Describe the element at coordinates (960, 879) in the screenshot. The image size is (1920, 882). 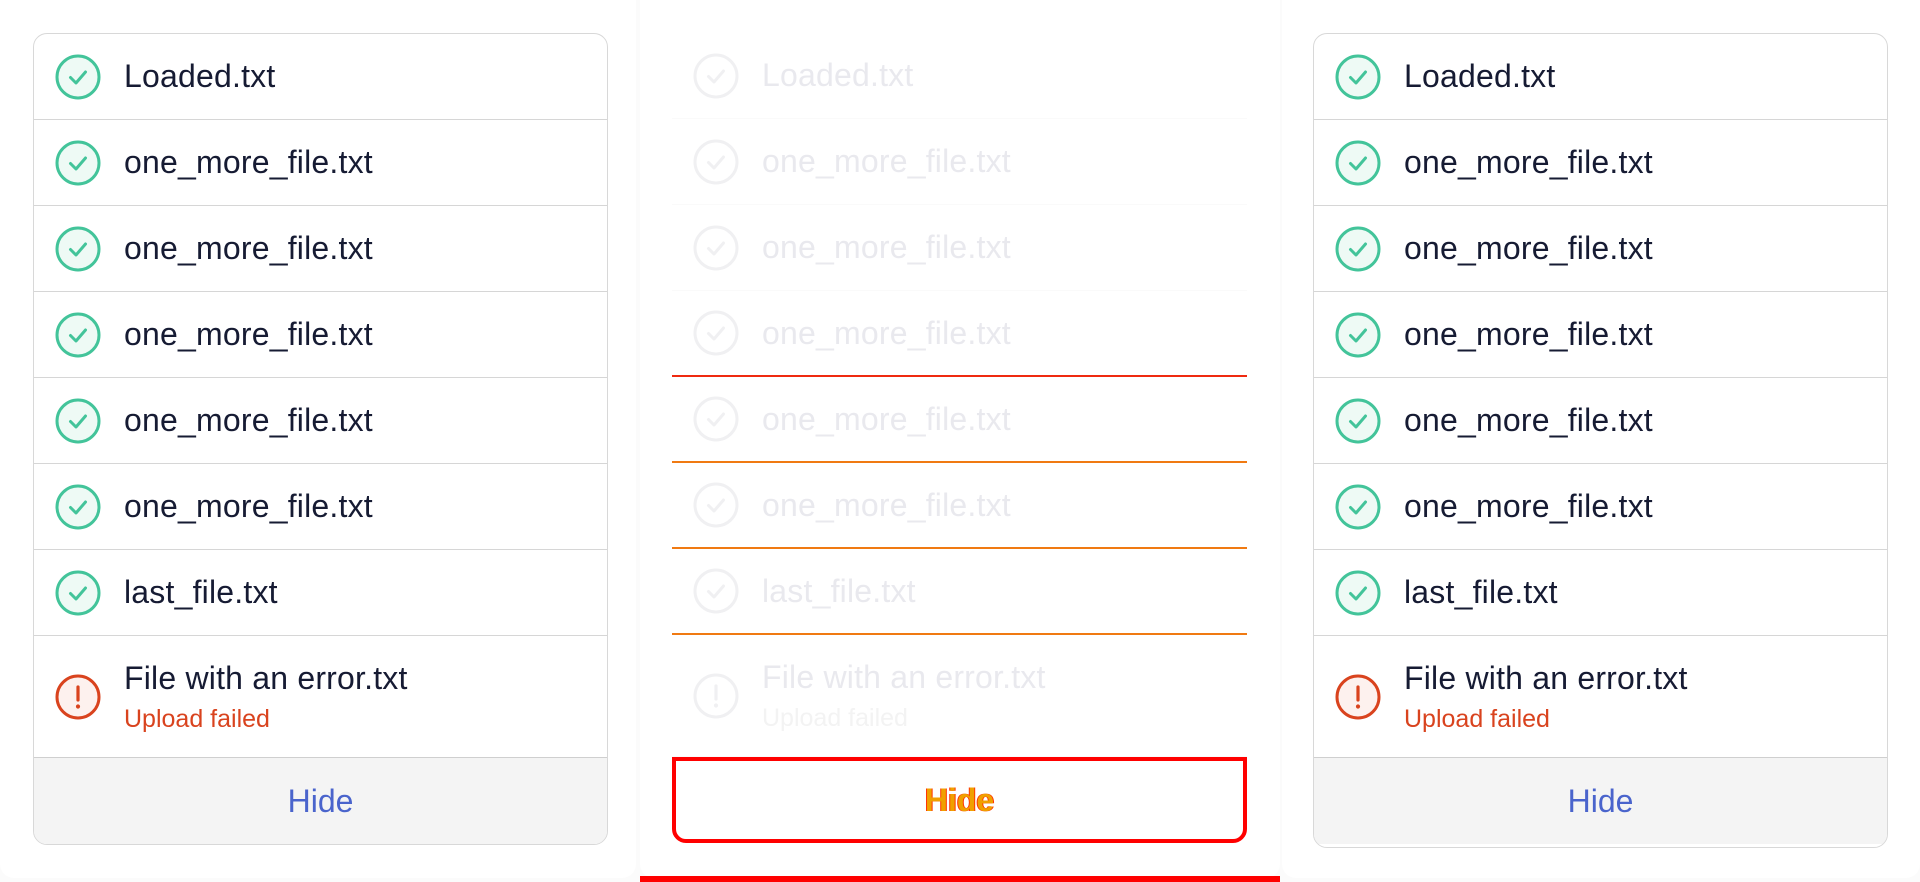
I see `highlight-underline` at that location.